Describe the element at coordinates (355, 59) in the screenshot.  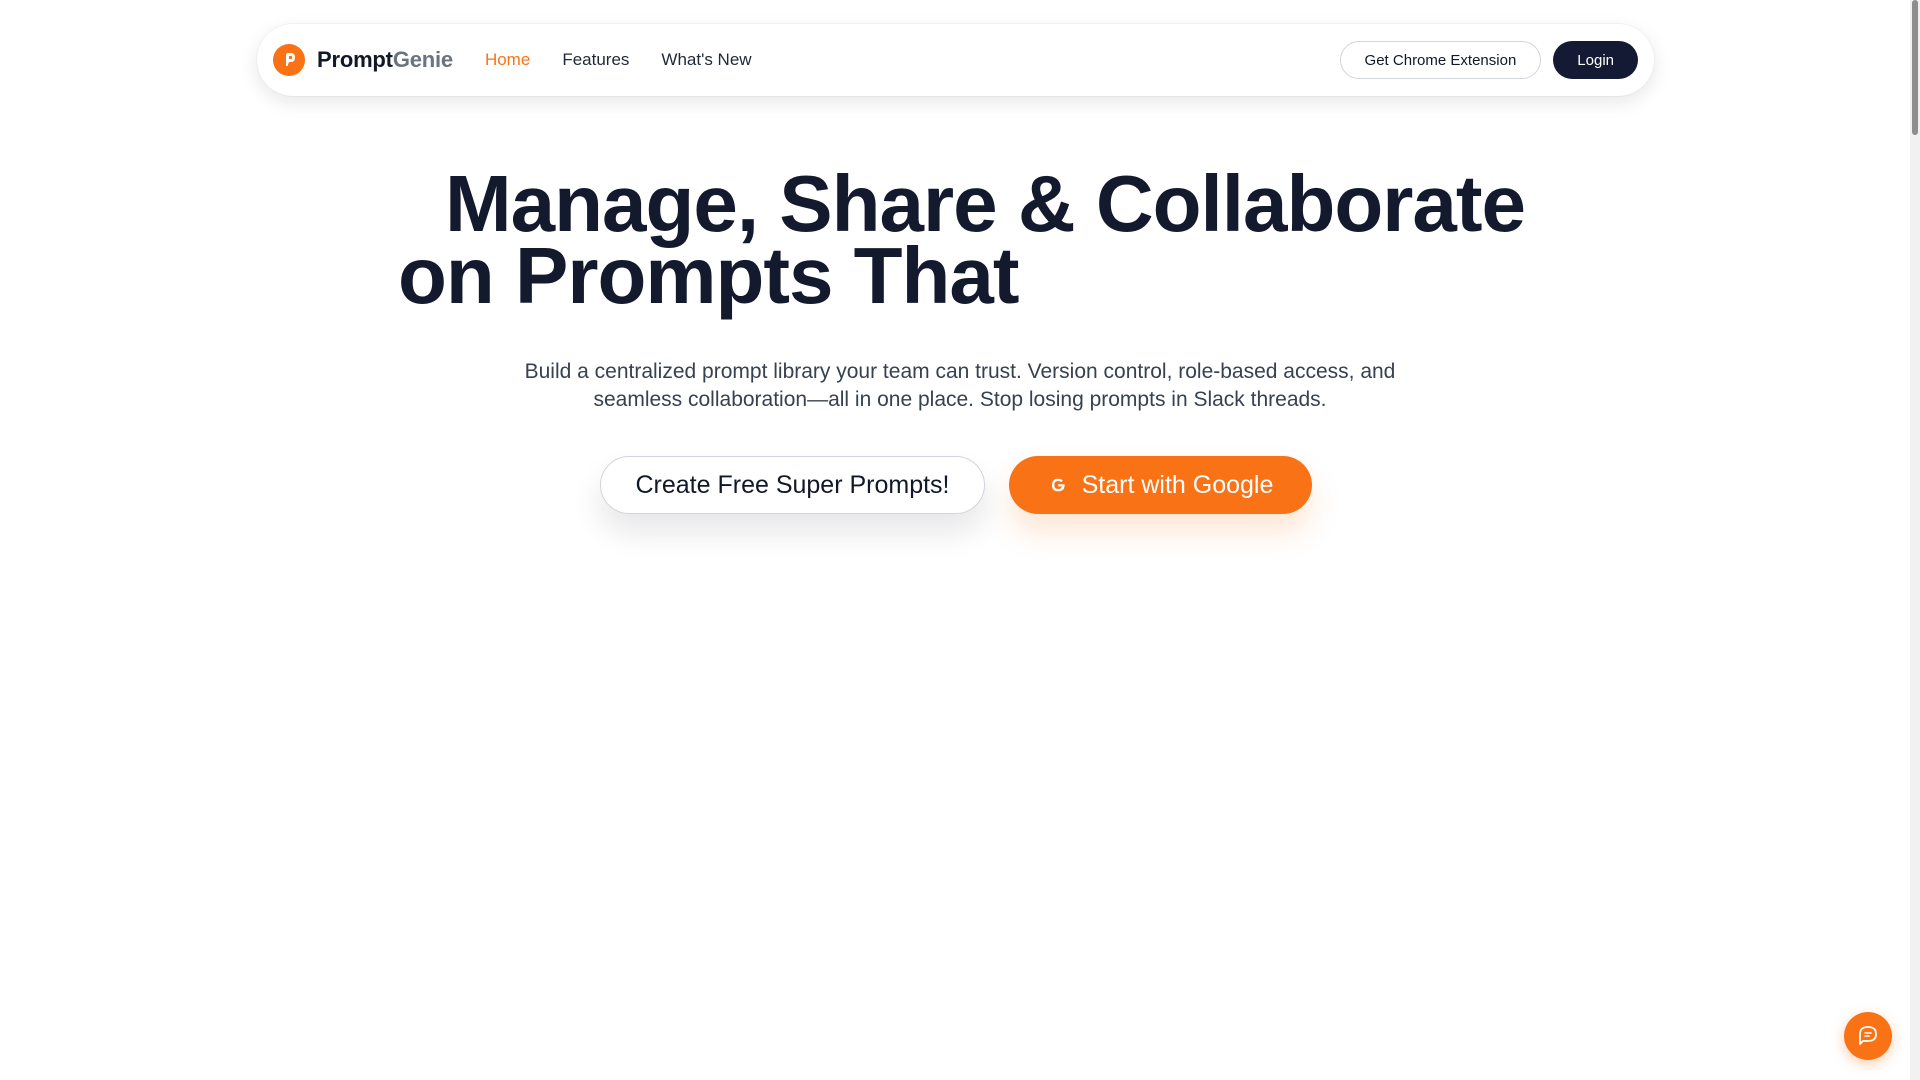
I see `brand-name-prompt: Prompt` at that location.